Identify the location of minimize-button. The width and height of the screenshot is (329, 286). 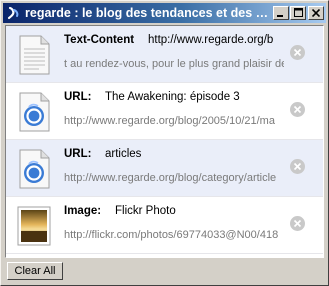
(281, 13).